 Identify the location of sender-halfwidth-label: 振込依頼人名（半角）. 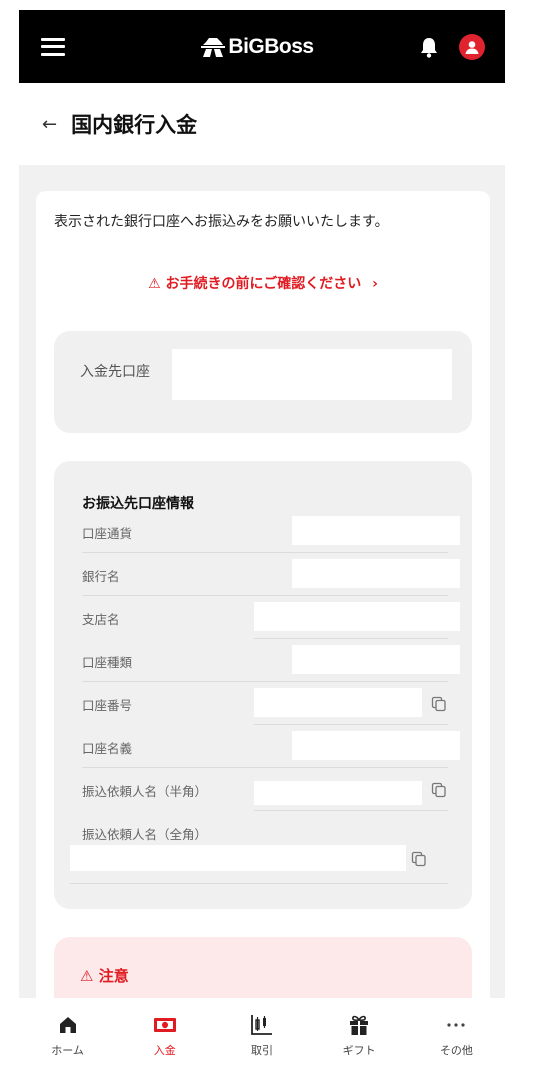
(145, 791).